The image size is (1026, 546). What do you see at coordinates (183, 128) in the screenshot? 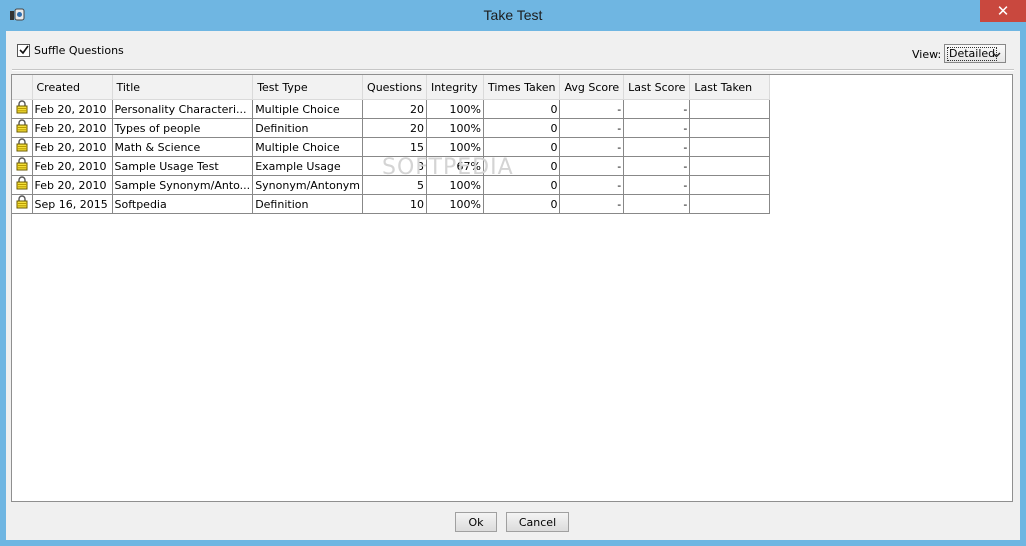
I see `cell-title: Types of people` at bounding box center [183, 128].